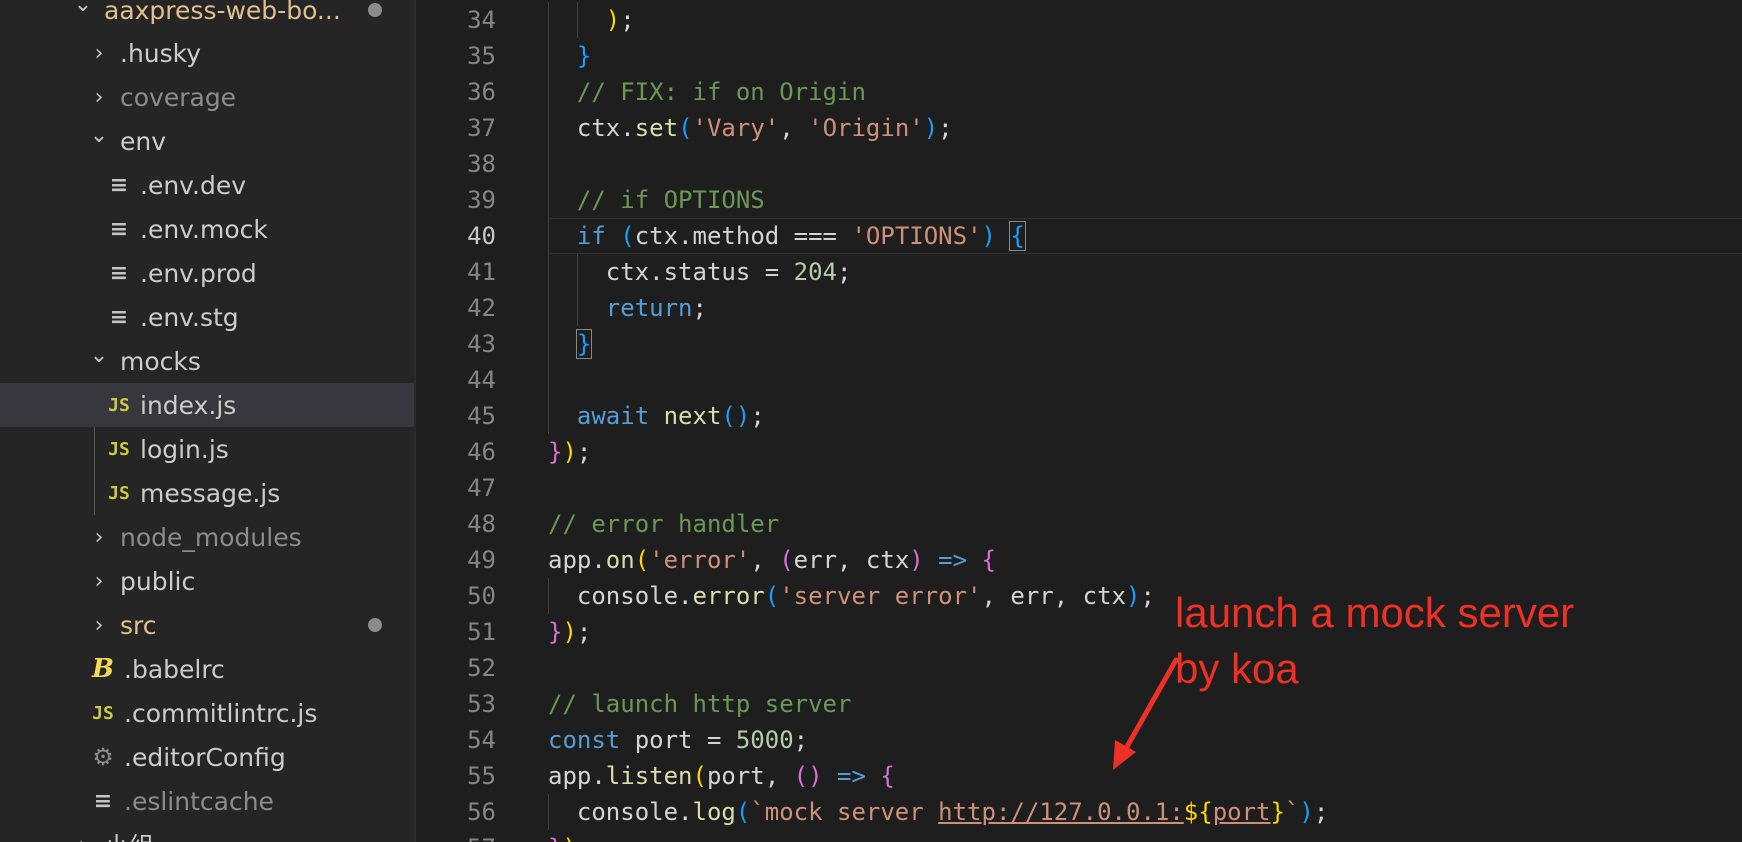 The image size is (1742, 842). Describe the element at coordinates (208, 449) in the screenshot. I see `tree-item: JS login.js` at that location.